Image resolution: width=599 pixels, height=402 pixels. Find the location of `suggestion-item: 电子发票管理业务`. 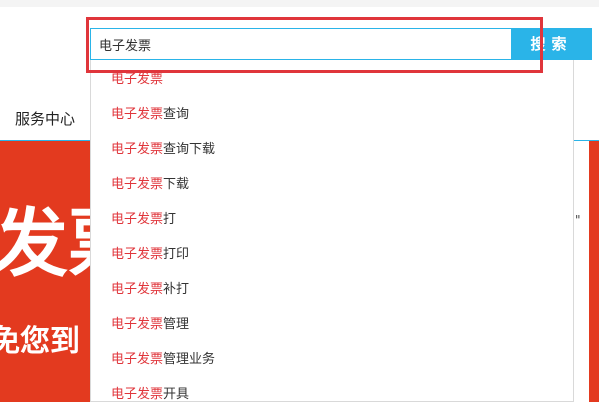

suggestion-item: 电子发票管理业务 is located at coordinates (163, 360).